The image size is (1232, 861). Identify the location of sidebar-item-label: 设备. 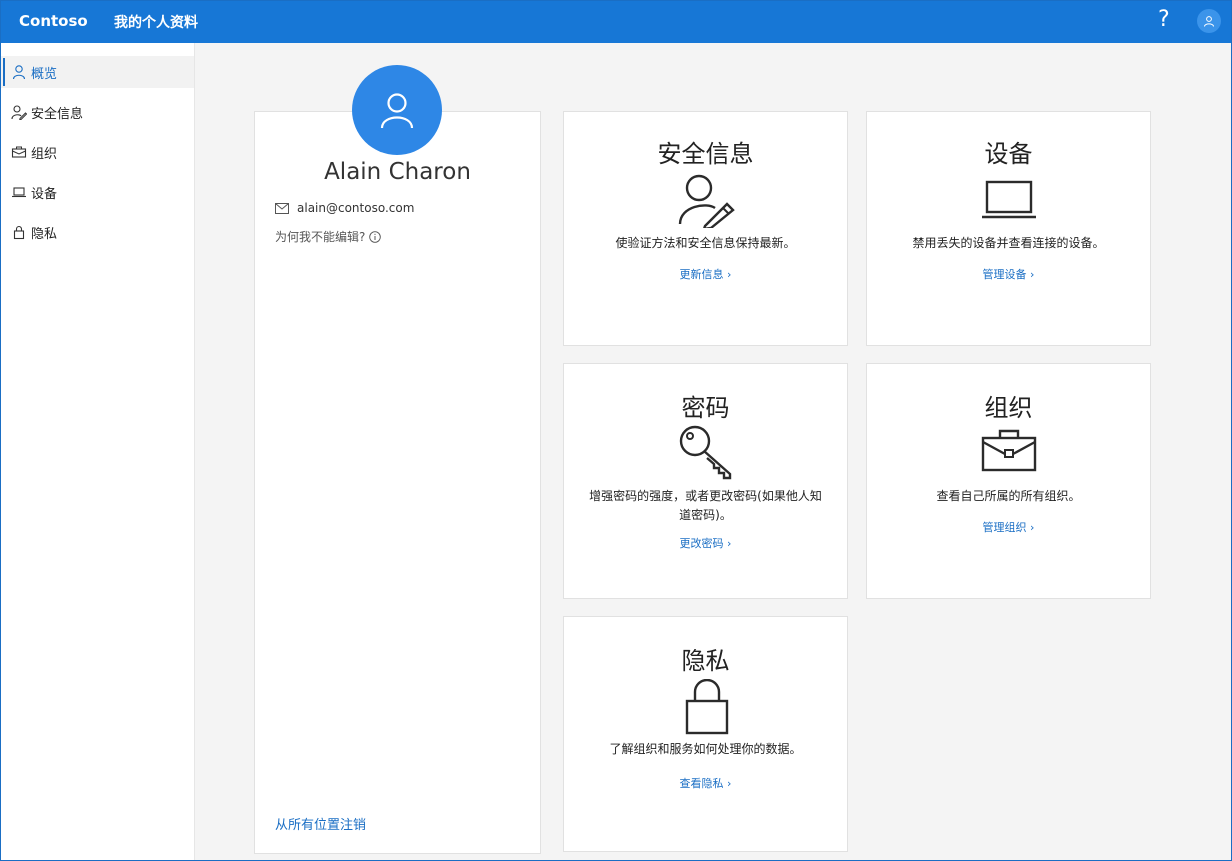
(44, 194).